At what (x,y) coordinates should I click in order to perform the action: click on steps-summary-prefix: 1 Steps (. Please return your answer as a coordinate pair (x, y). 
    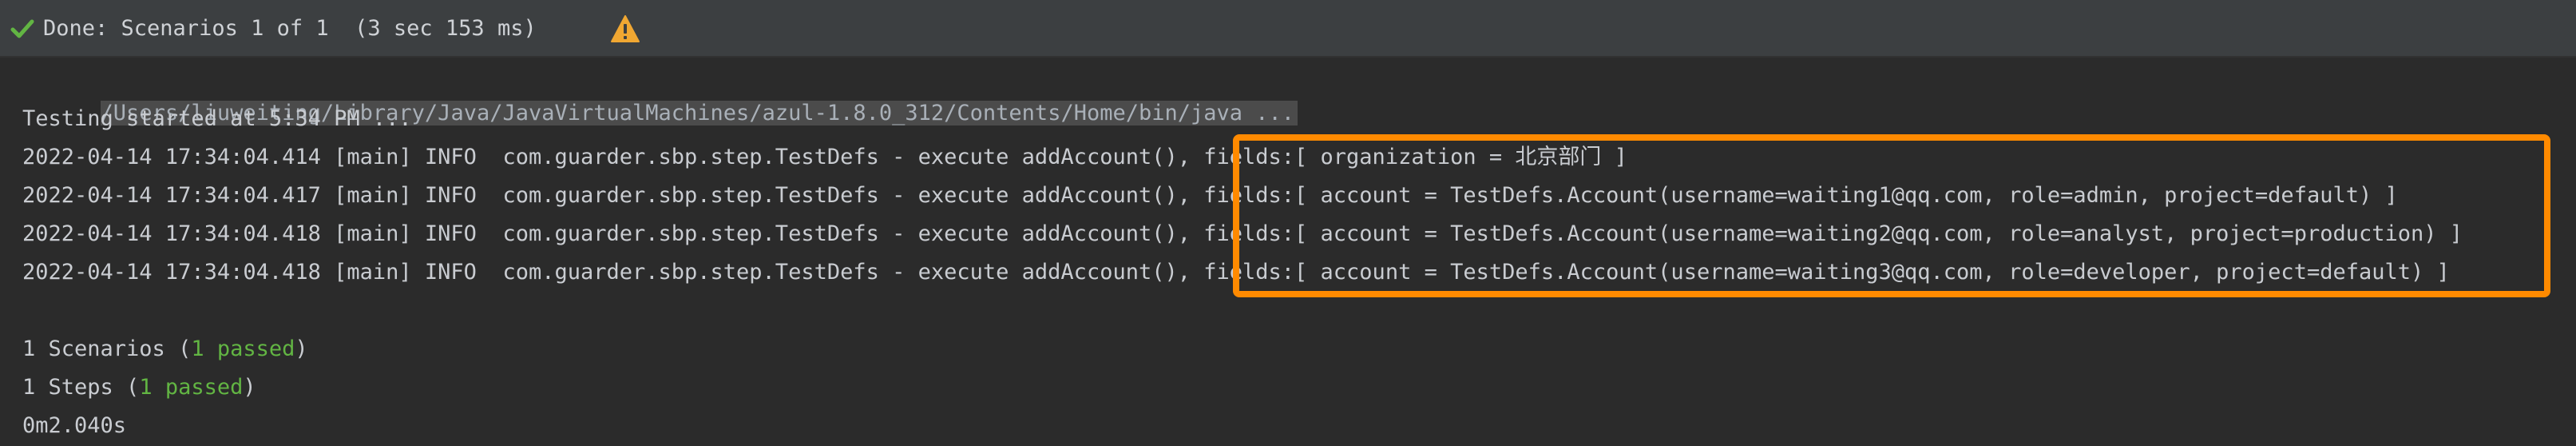
    Looking at the image, I should click on (81, 387).